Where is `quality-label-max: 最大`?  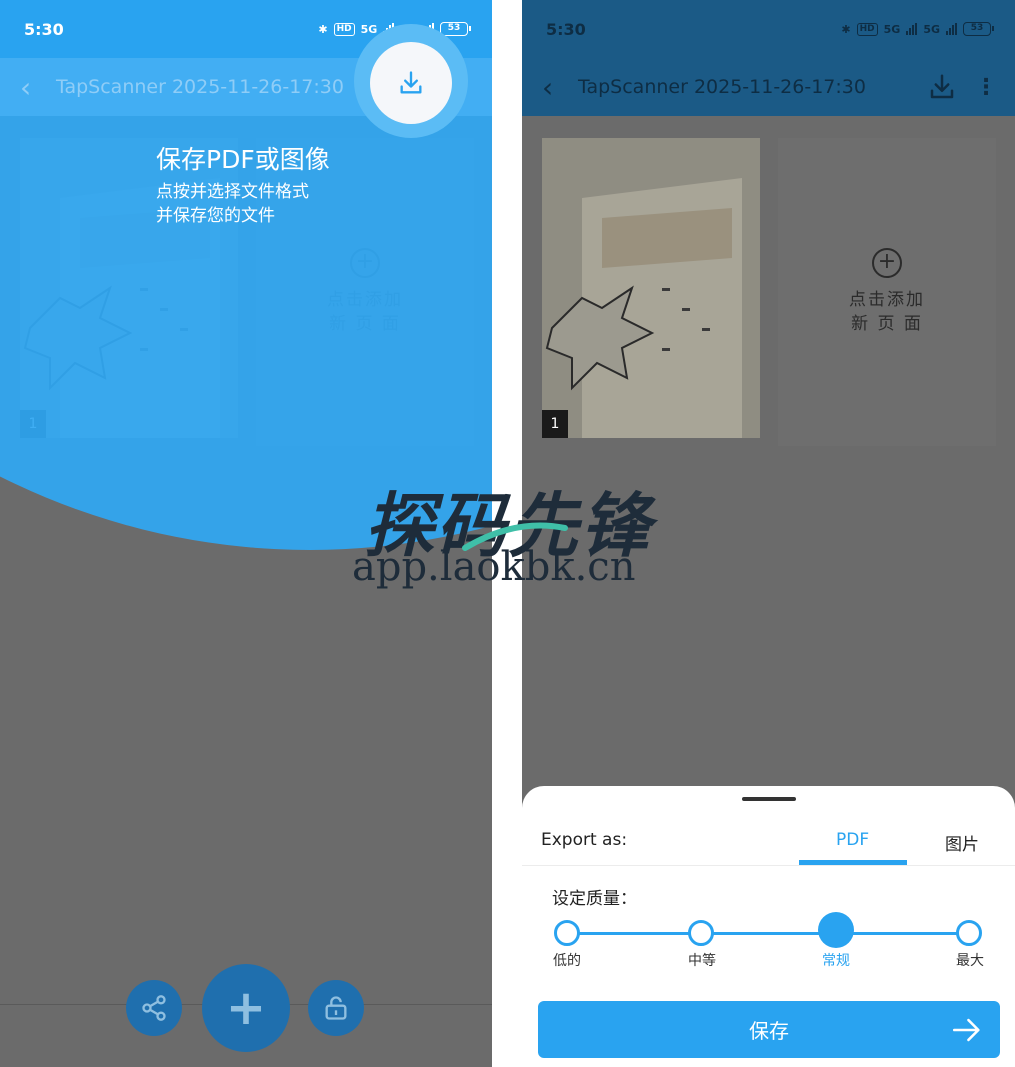
quality-label-max: 最大 is located at coordinates (970, 961).